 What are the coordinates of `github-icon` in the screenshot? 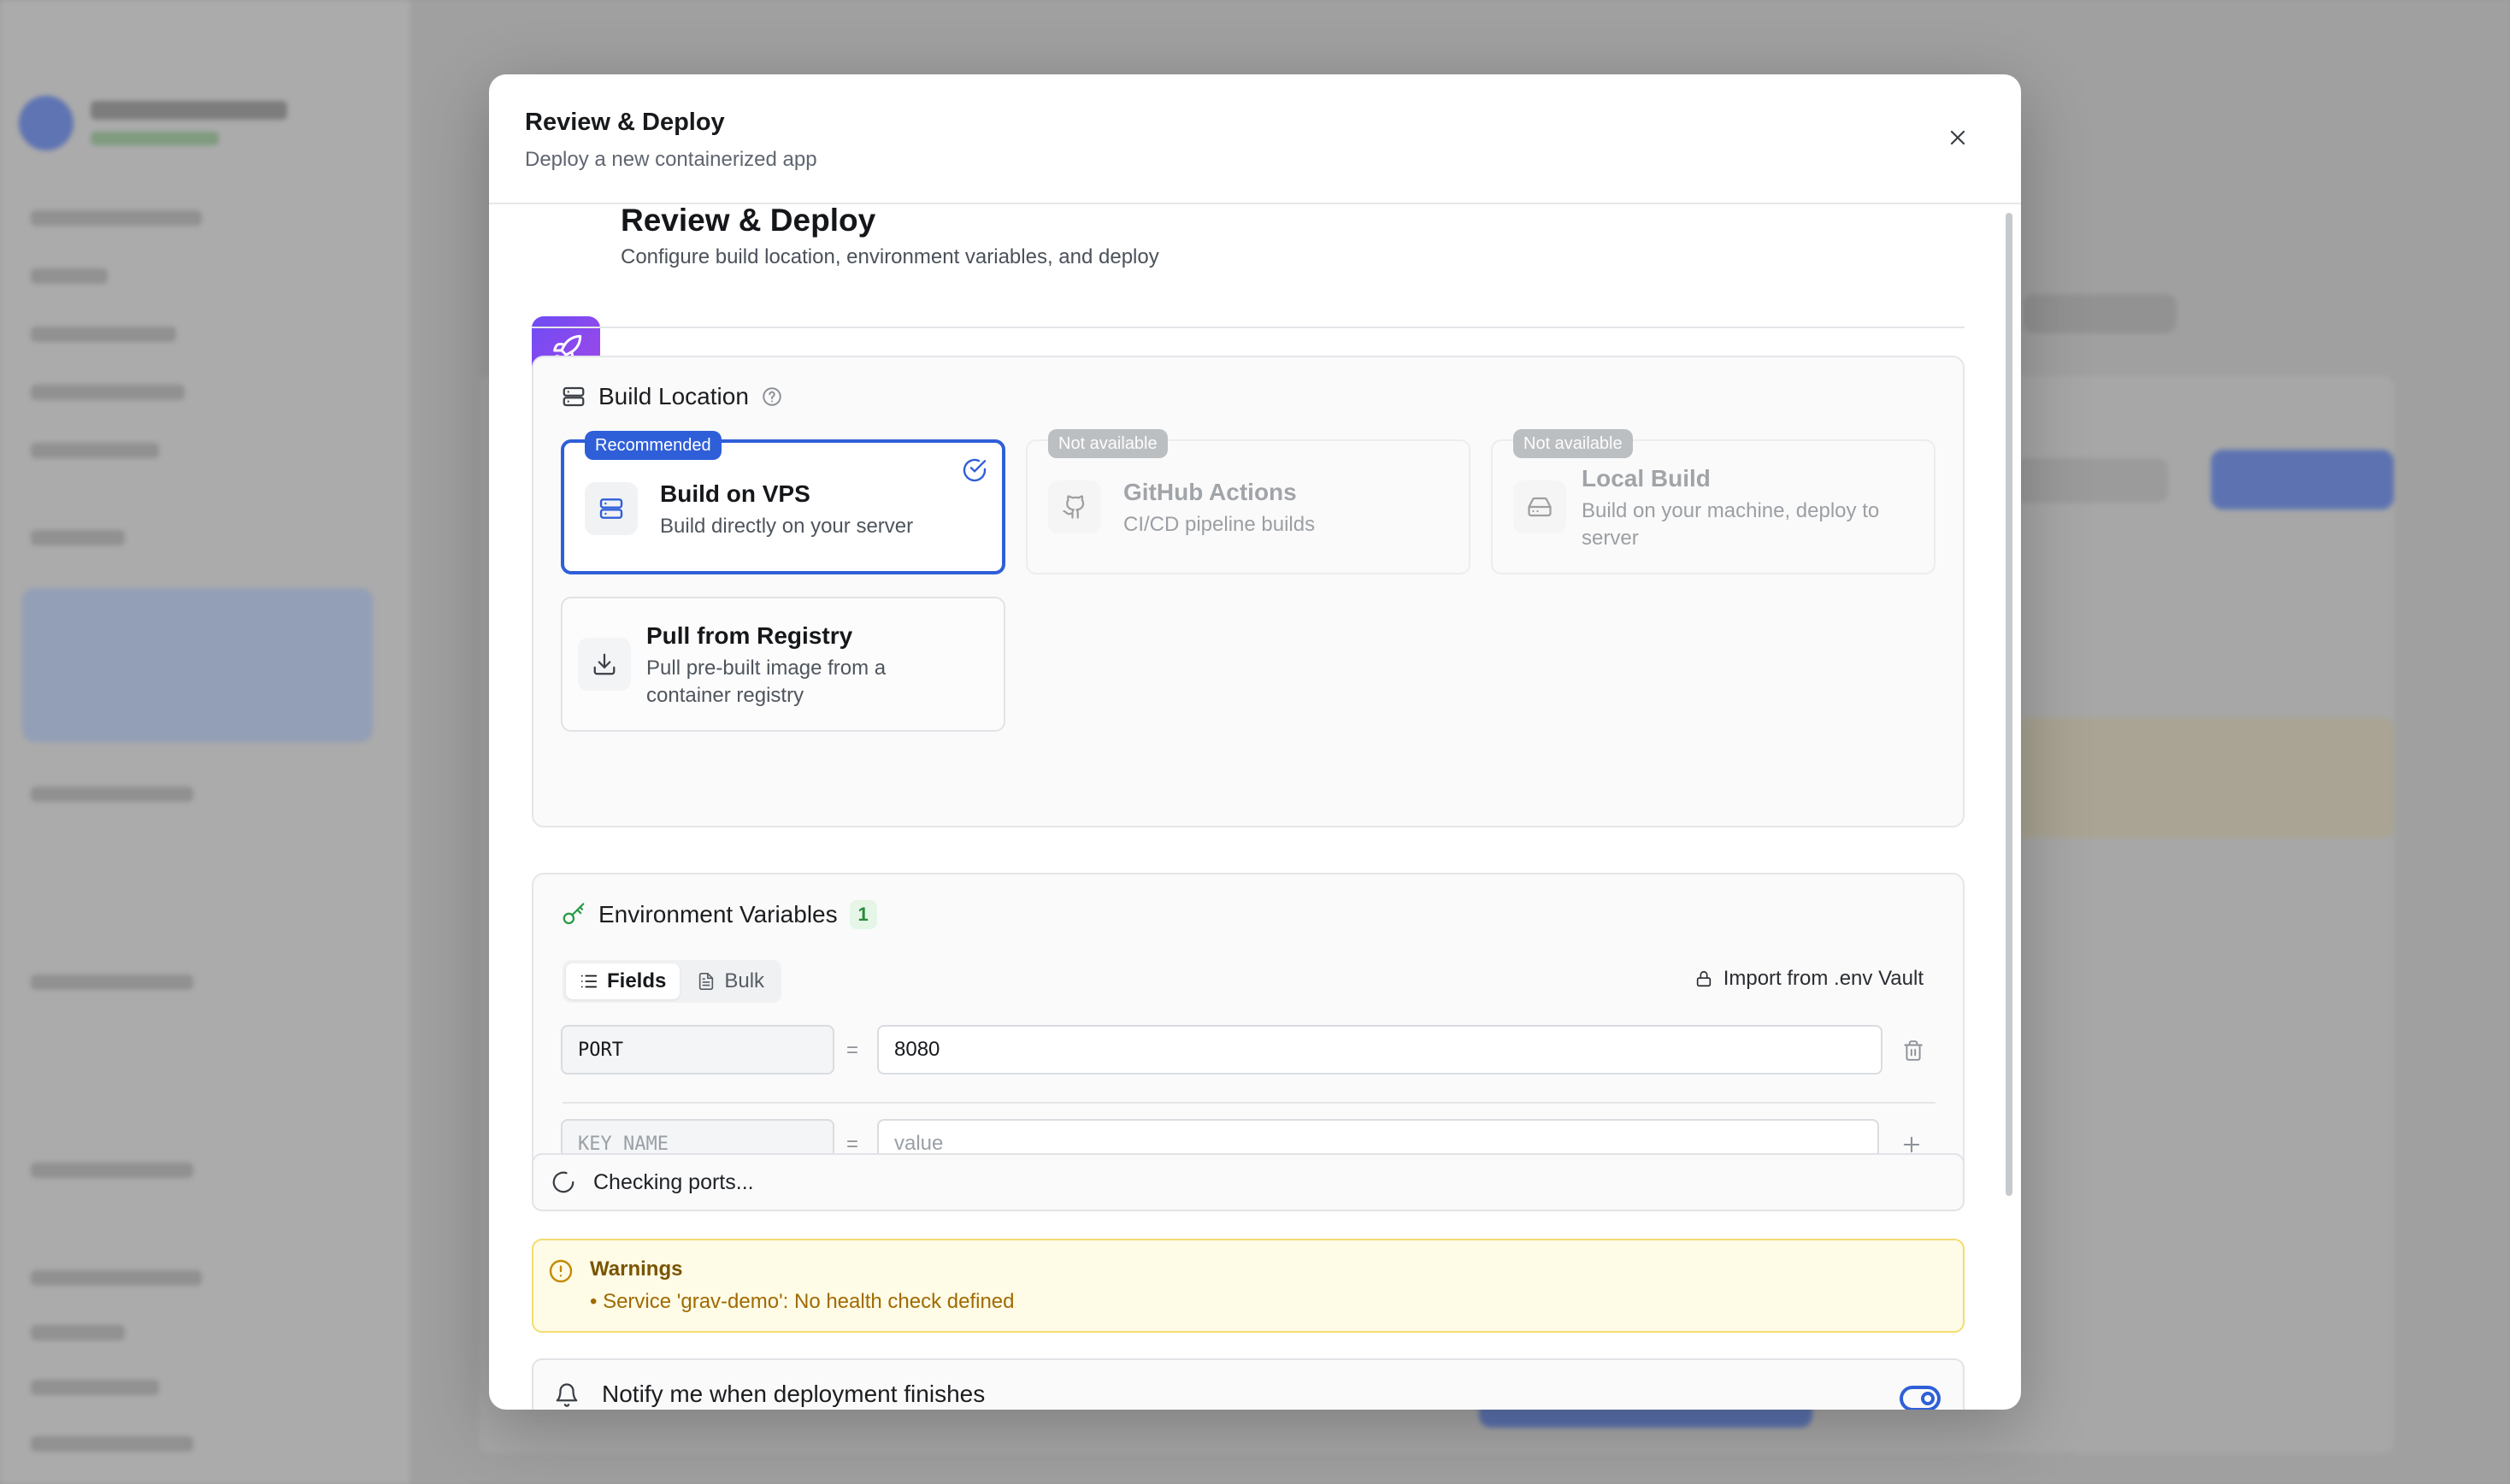 It's located at (1074, 507).